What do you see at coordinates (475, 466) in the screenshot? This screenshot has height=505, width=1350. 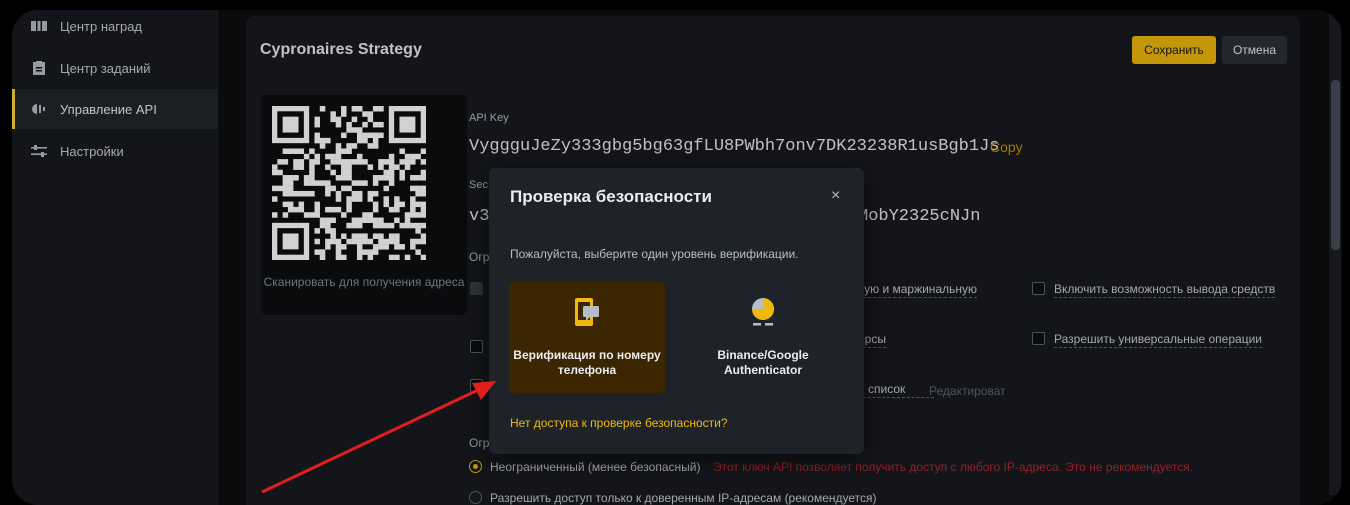 I see `unrestricted-ip-radio` at bounding box center [475, 466].